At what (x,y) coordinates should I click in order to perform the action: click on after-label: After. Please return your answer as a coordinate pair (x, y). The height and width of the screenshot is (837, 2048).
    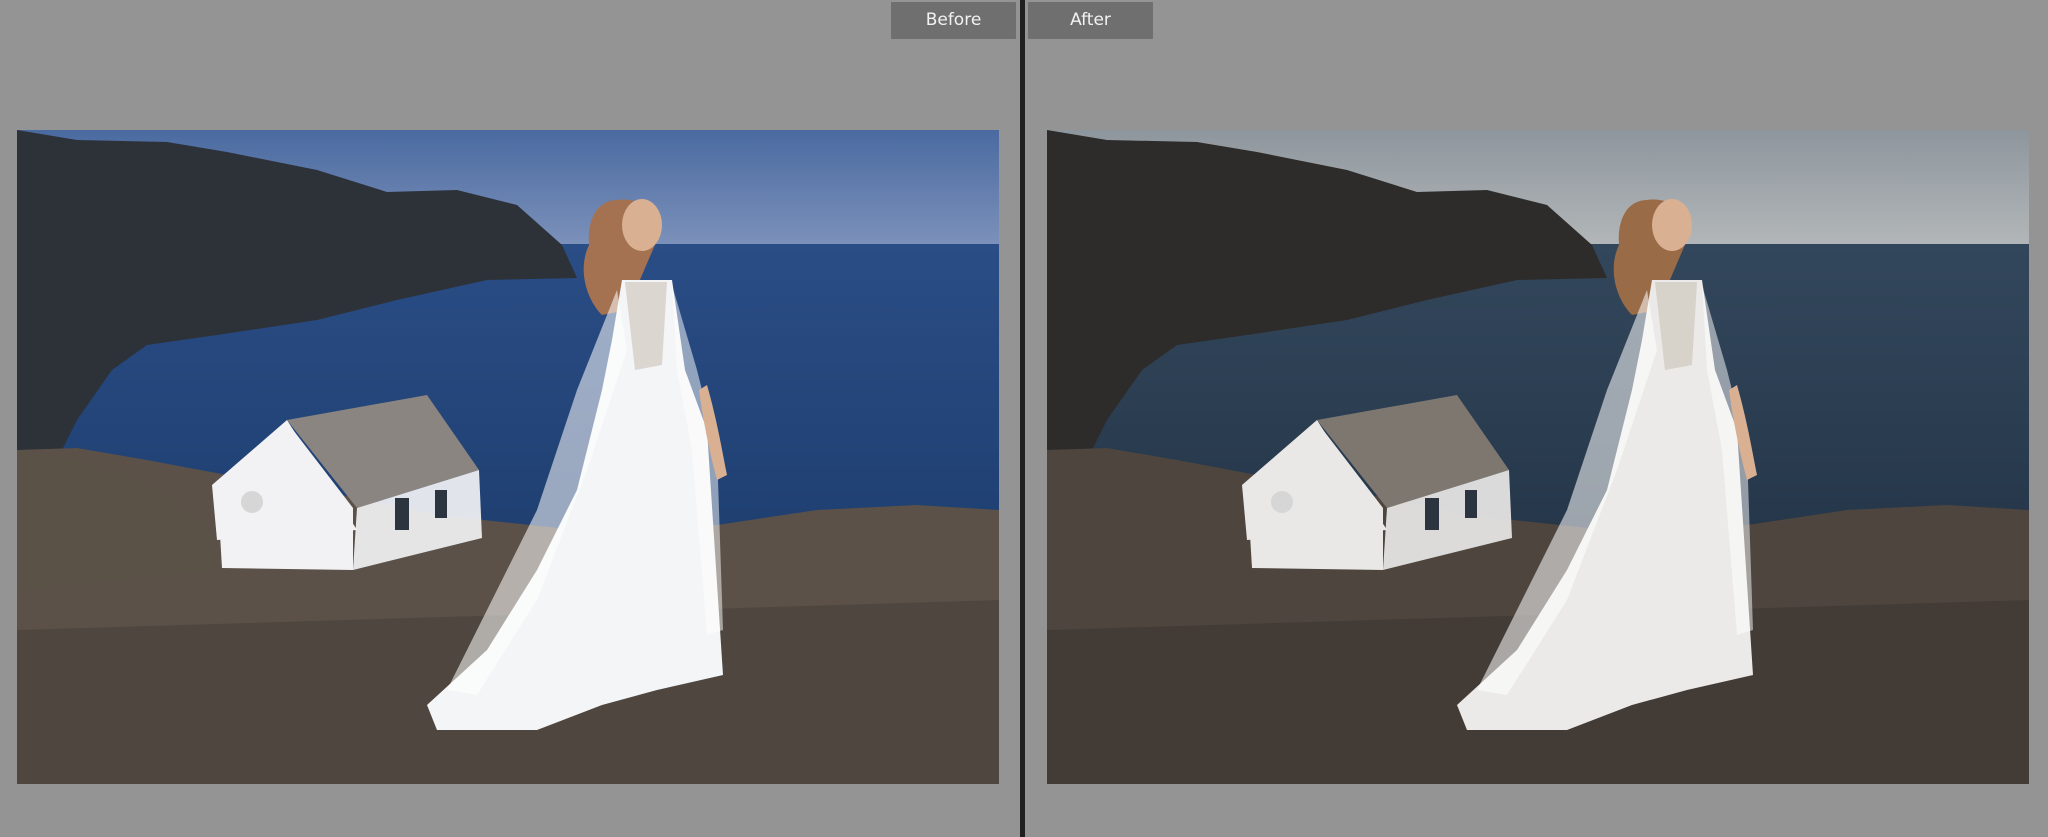
    Looking at the image, I should click on (1090, 20).